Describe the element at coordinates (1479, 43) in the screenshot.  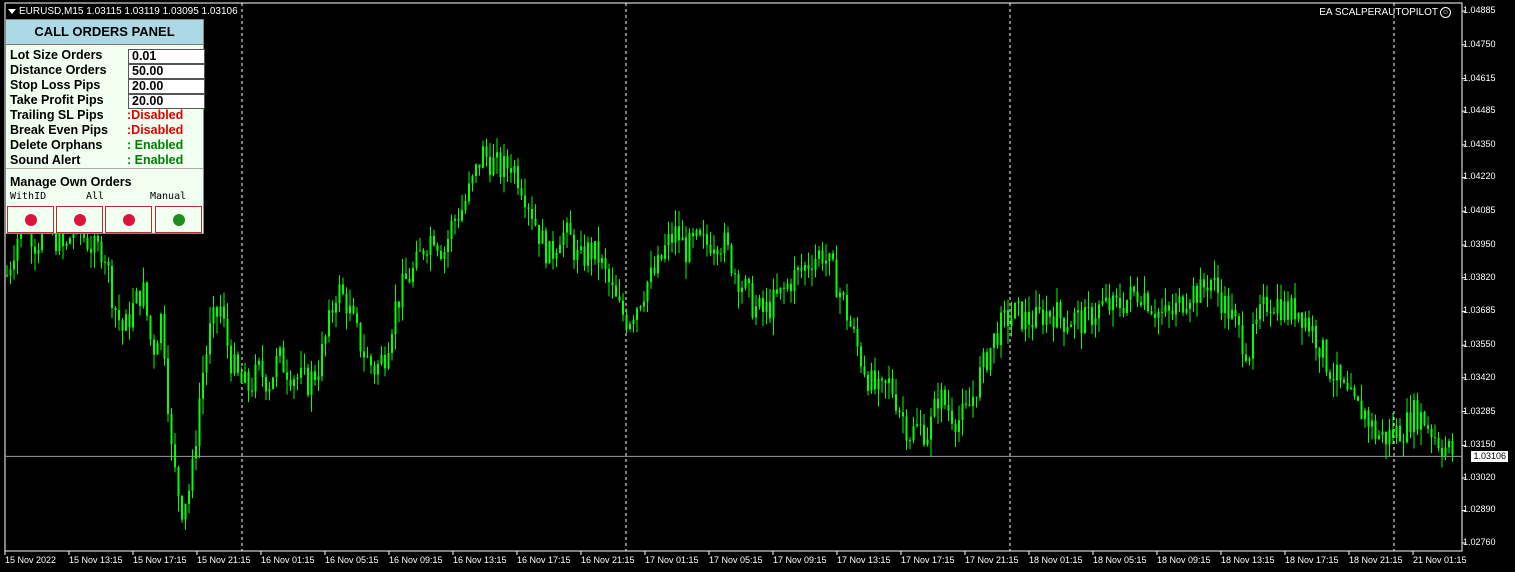
I see `price-tick-label: 1.04750` at that location.